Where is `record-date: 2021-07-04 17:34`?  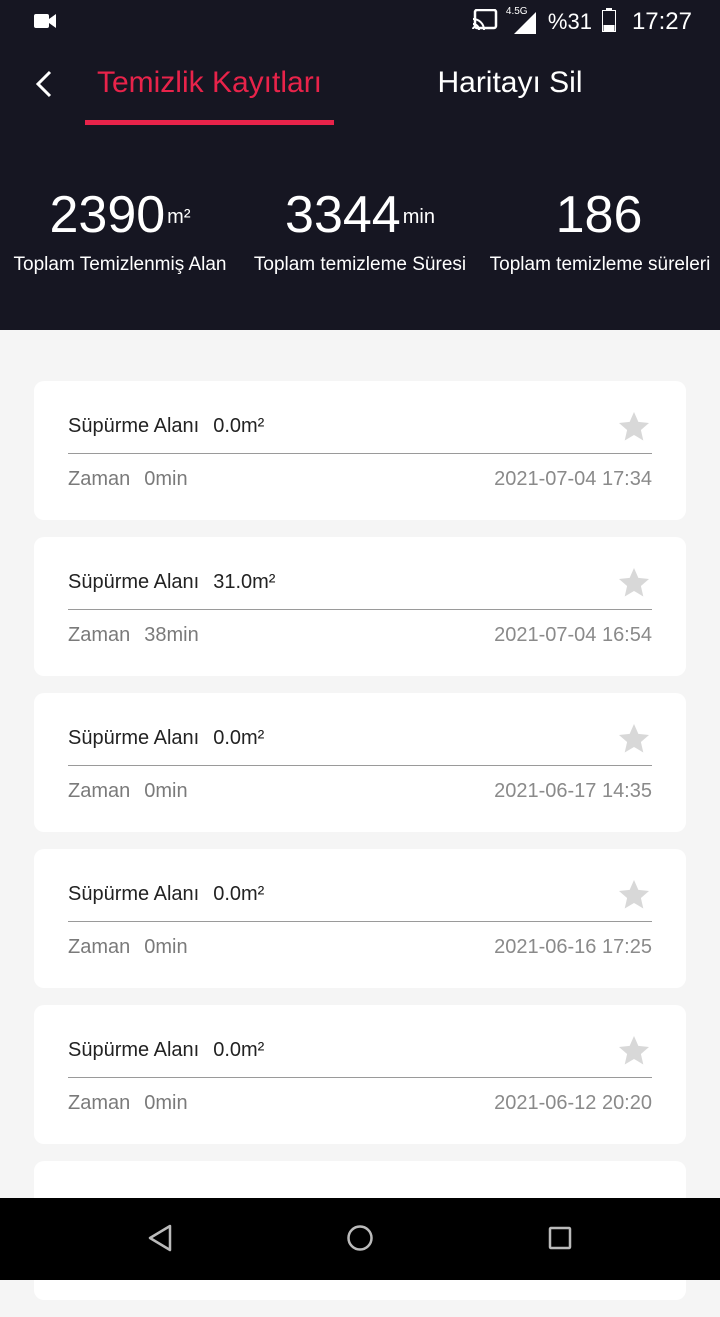 record-date: 2021-07-04 17:34 is located at coordinates (573, 479).